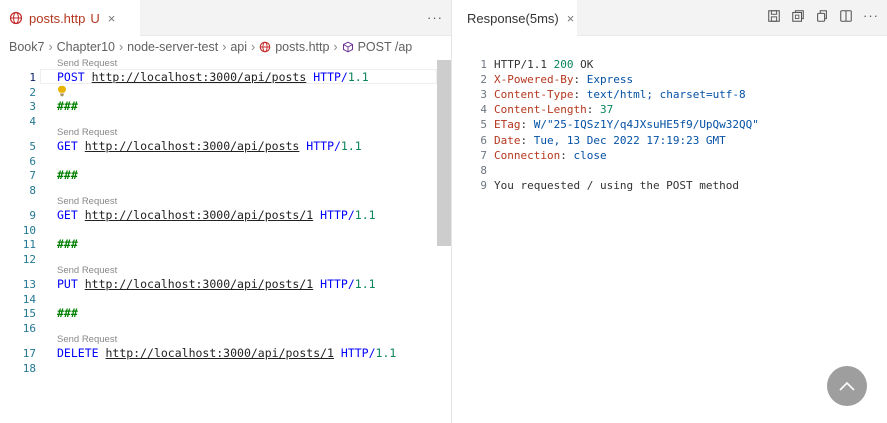 The image size is (887, 423). I want to click on response-line: 6 Date: Tue, 13 Dec 2022 17:19:23 GMT, so click(669, 141).